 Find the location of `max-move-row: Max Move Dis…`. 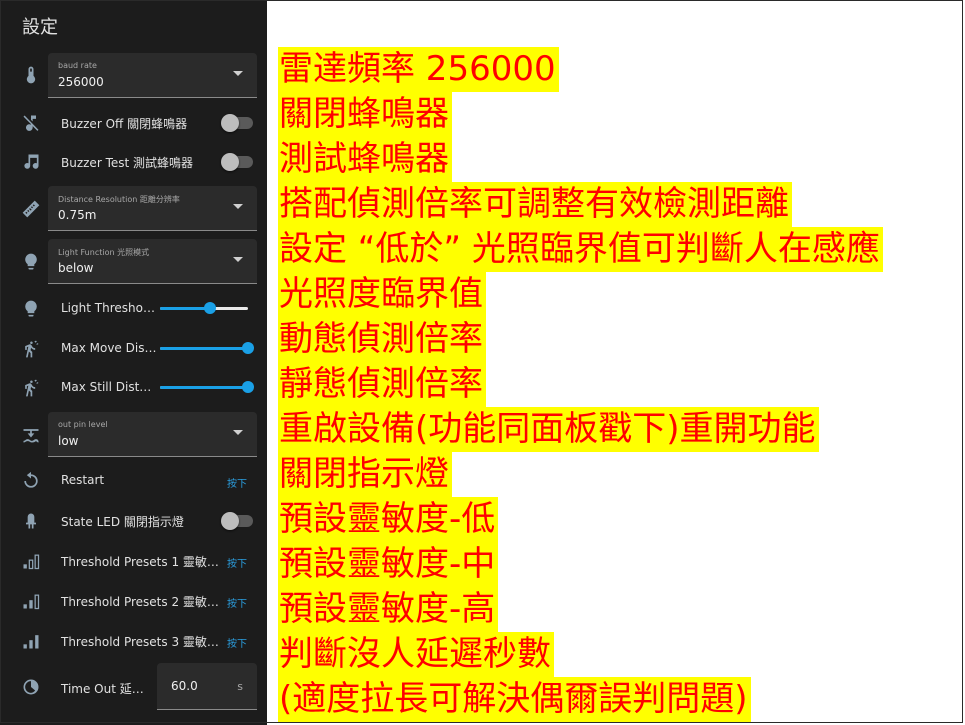

max-move-row: Max Move Dis… is located at coordinates (133, 349).